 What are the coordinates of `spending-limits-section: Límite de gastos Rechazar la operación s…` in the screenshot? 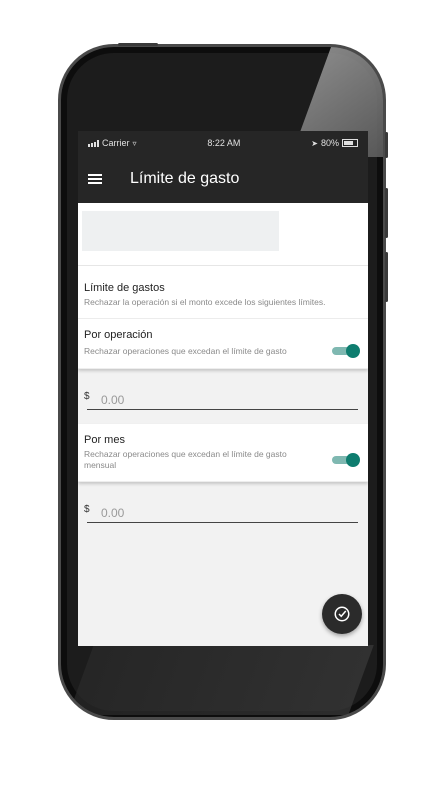 It's located at (223, 292).